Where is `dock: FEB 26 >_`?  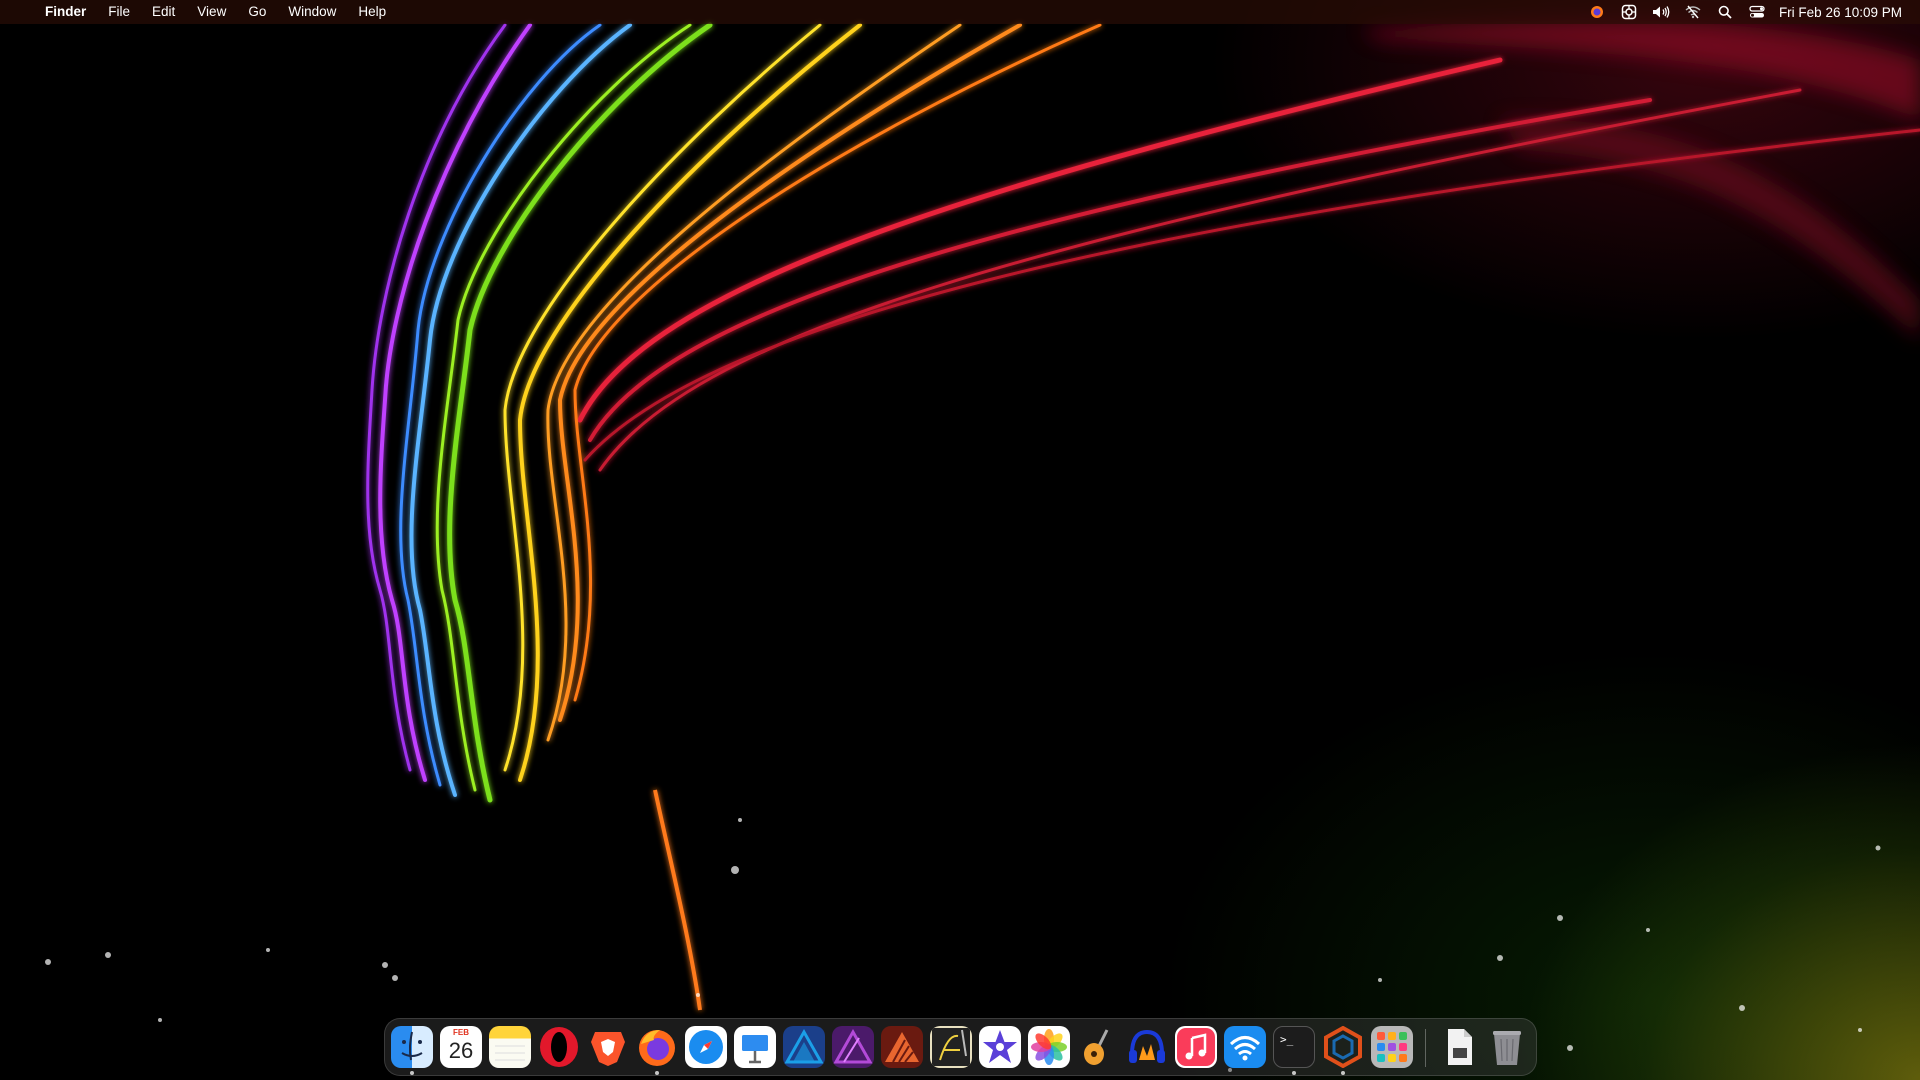
dock: FEB 26 >_ is located at coordinates (960, 1047).